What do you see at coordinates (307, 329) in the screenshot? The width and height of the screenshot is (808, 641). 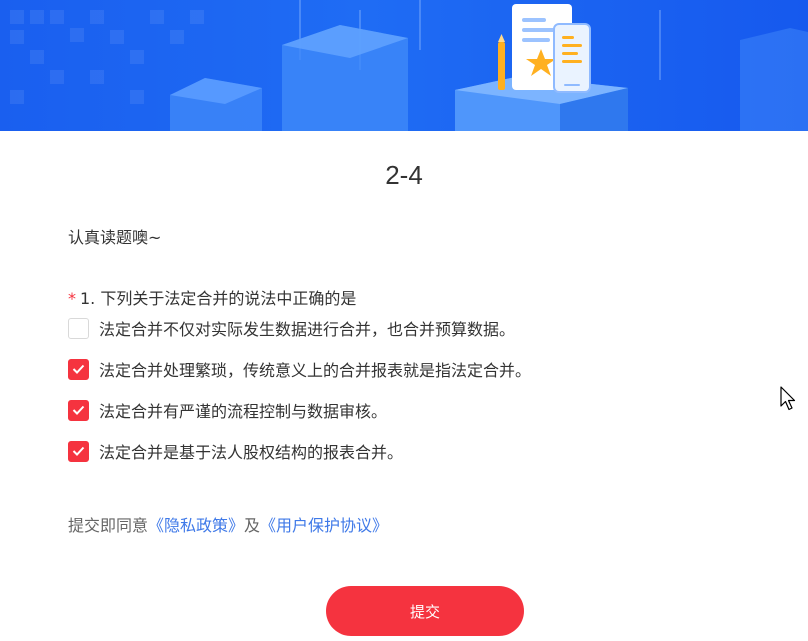 I see `option-label-1: 法定合并不仅对实际发生数据进行合并，也合并预算数据。` at bounding box center [307, 329].